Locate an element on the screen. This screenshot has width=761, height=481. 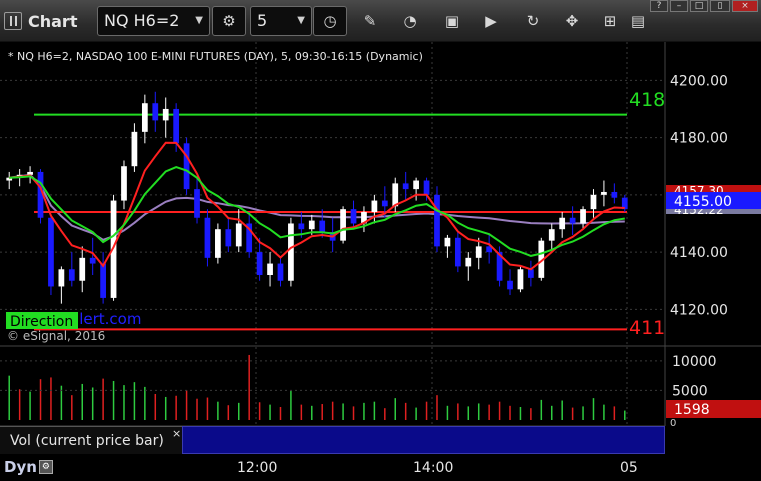
app-title: Chart is located at coordinates (53, 21).